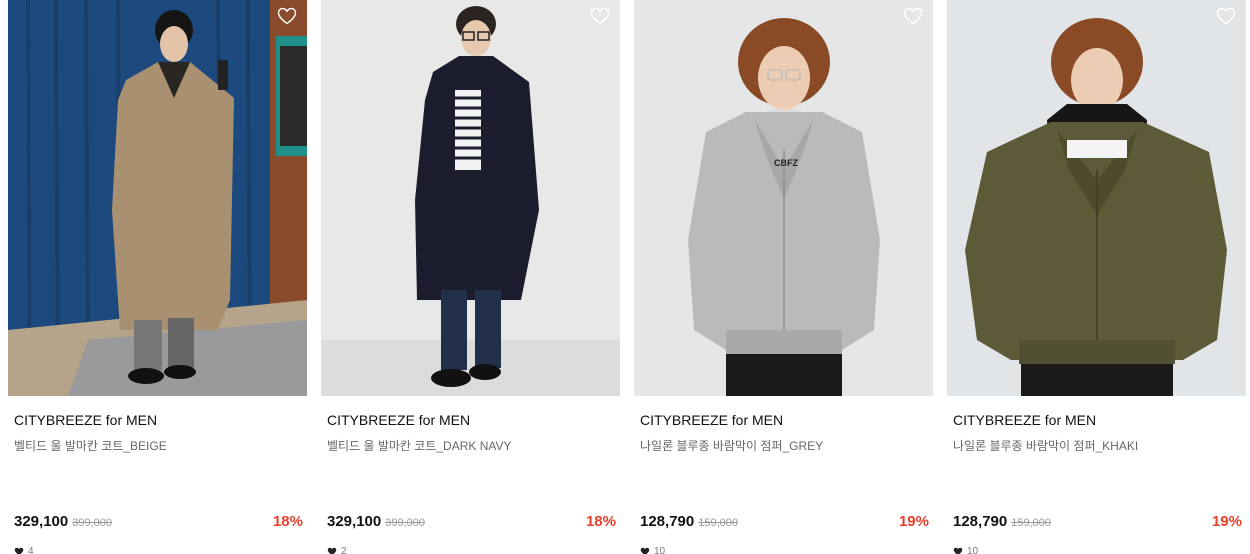  Describe the element at coordinates (1045, 445) in the screenshot. I see `product-name: 나일론 블루종 바람막이 점퍼_KHAKI` at that location.